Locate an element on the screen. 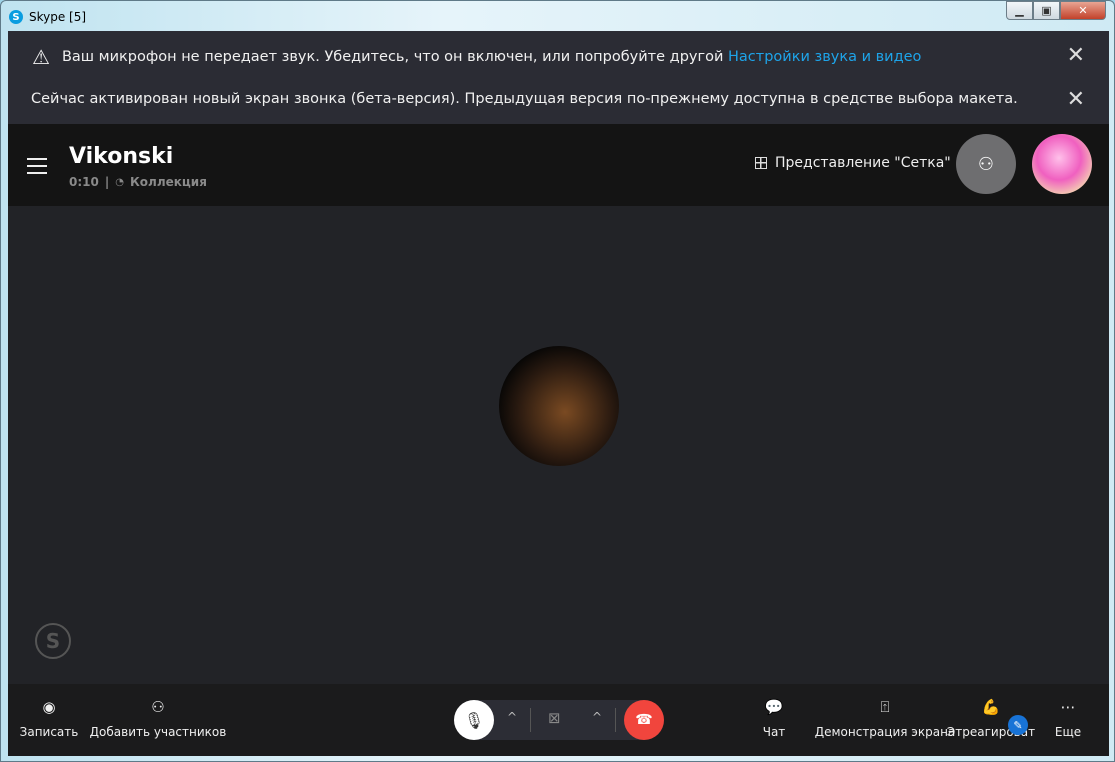 The height and width of the screenshot is (762, 1115). pencil-icon: ✎ is located at coordinates (1018, 725).